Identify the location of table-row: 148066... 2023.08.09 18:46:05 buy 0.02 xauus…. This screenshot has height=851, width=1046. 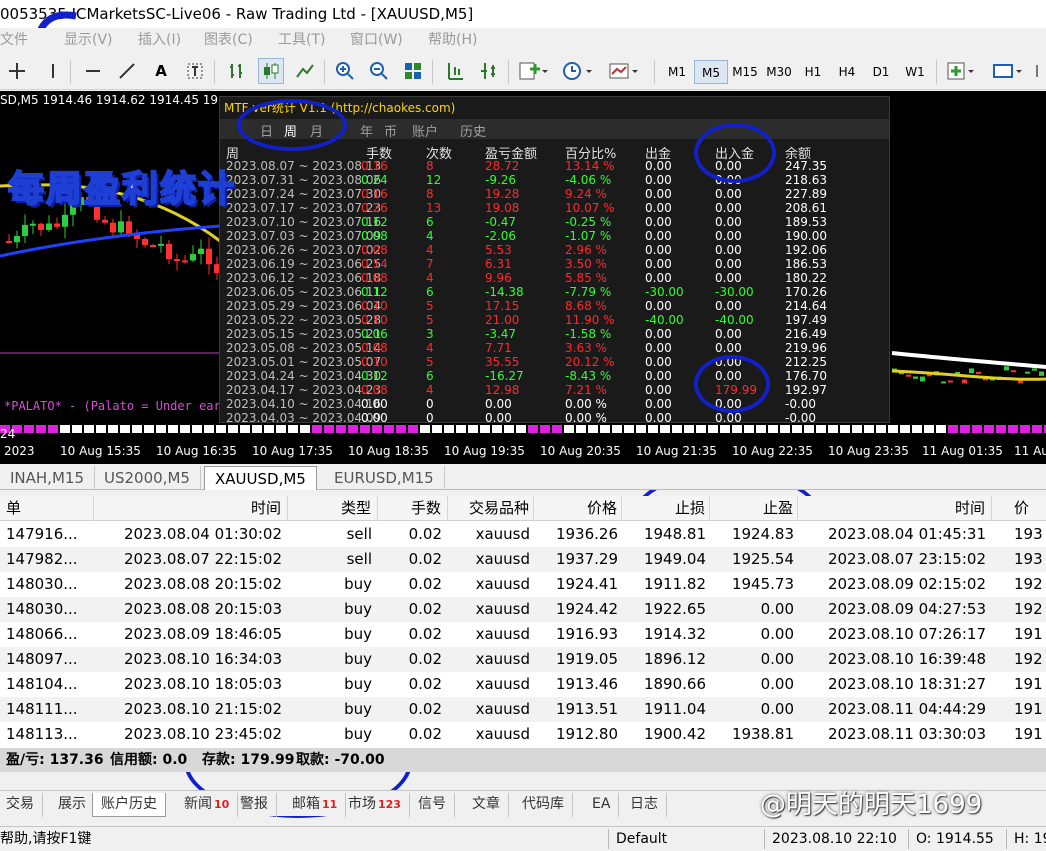
(523, 634).